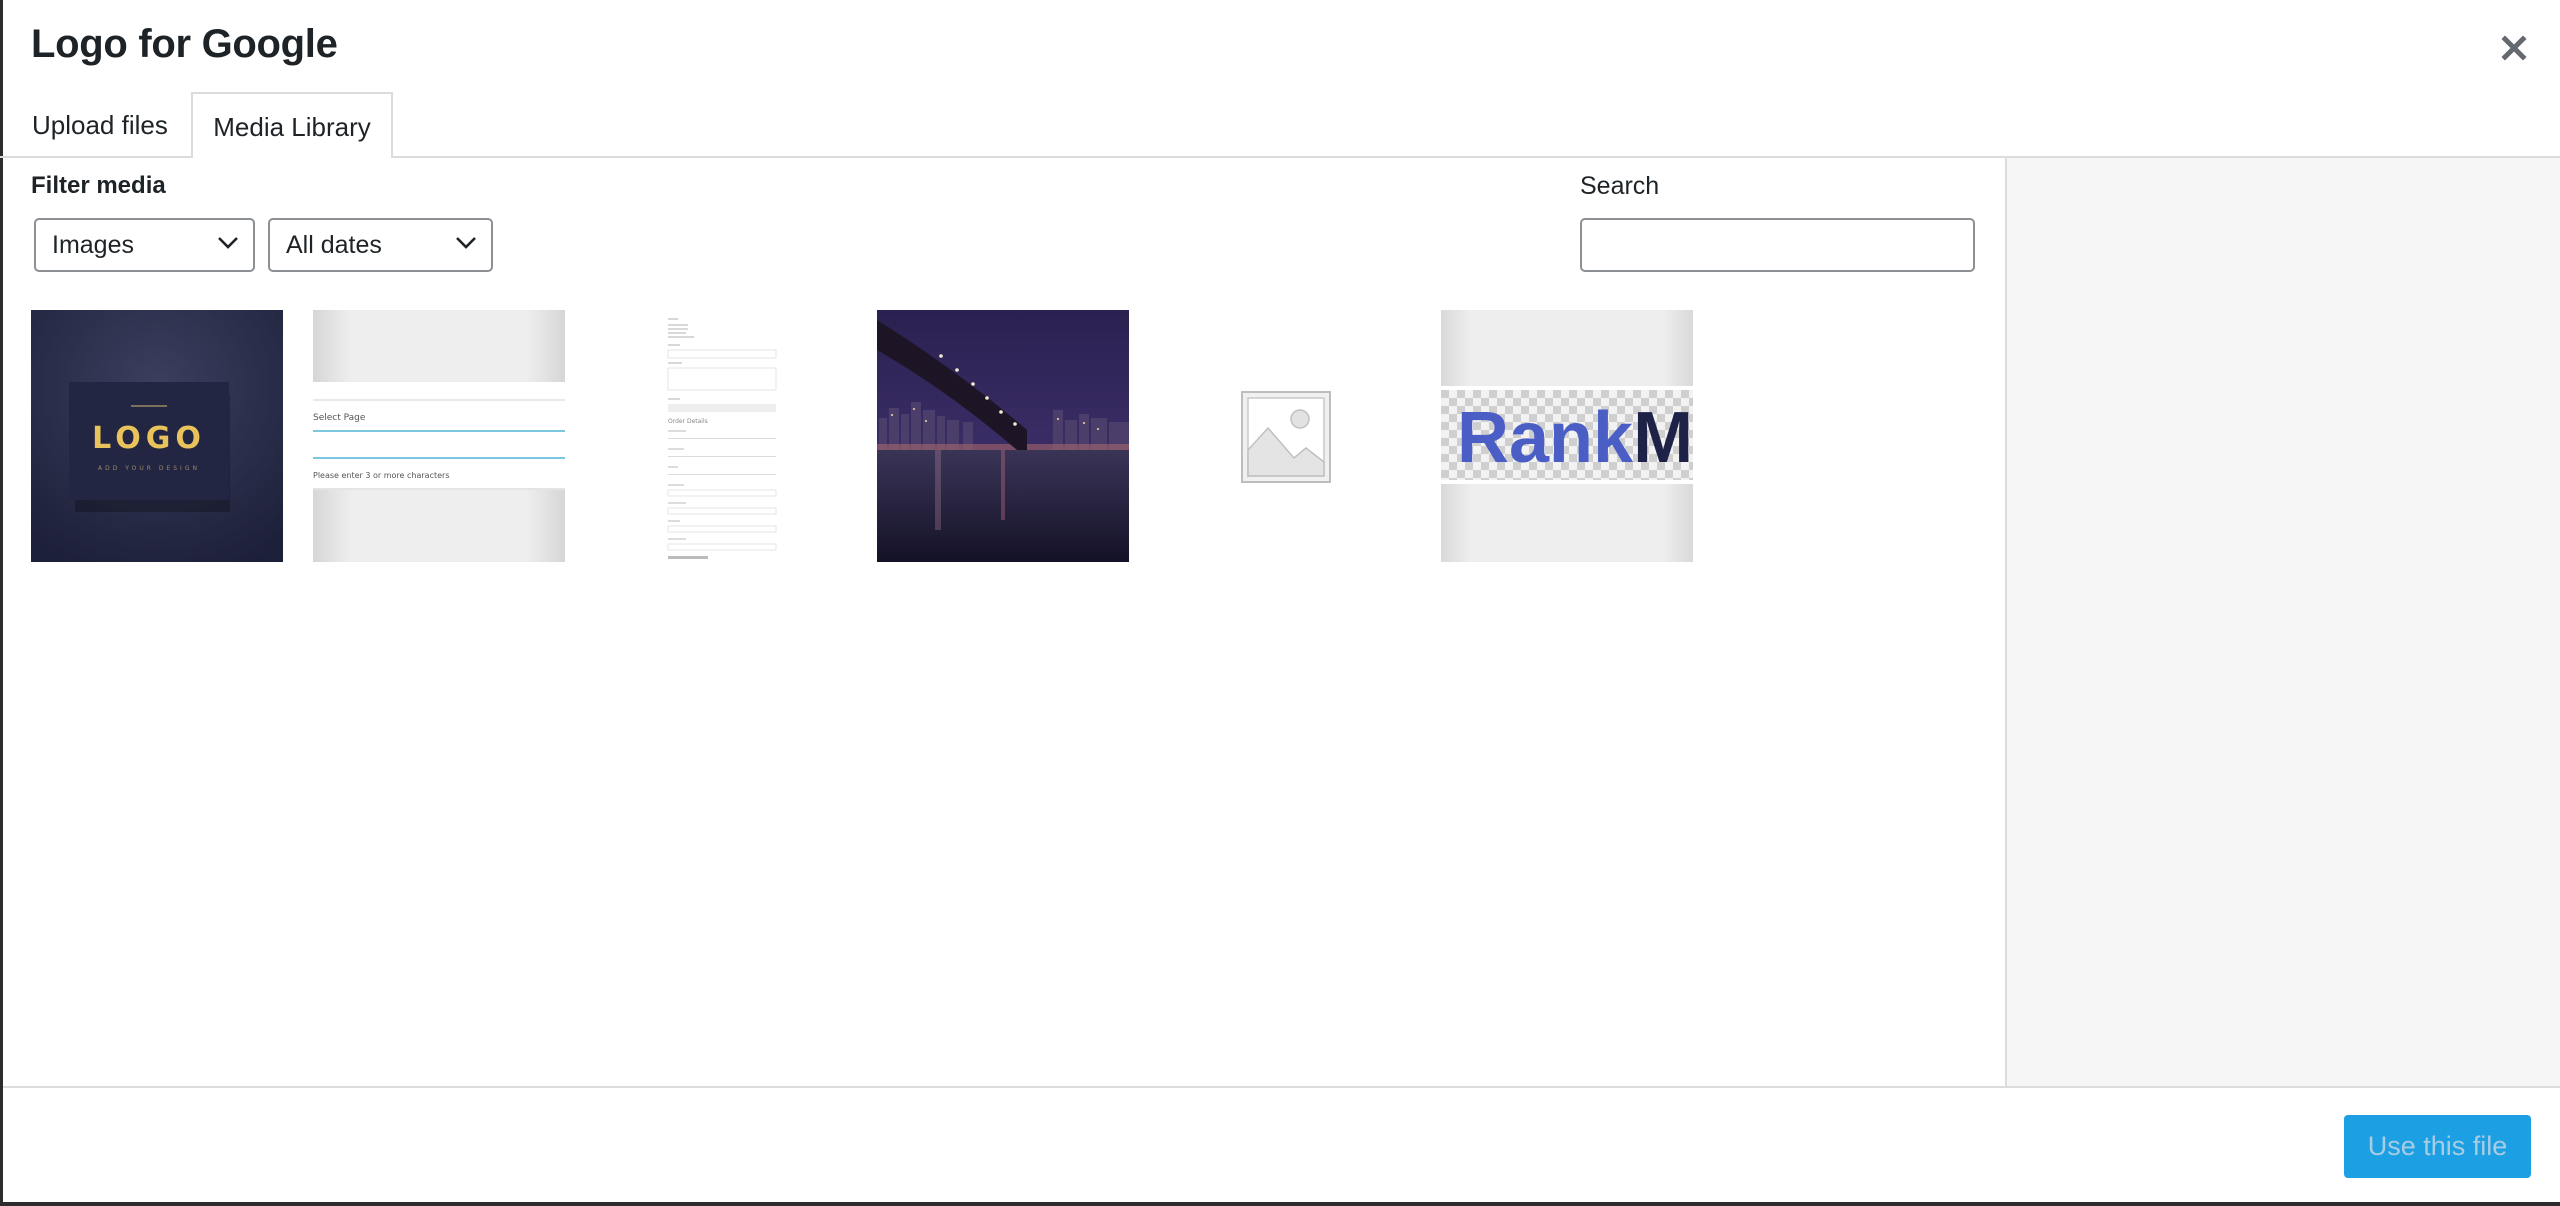 Image resolution: width=2560 pixels, height=1206 pixels. Describe the element at coordinates (1620, 186) in the screenshot. I see `search-label: Search` at that location.